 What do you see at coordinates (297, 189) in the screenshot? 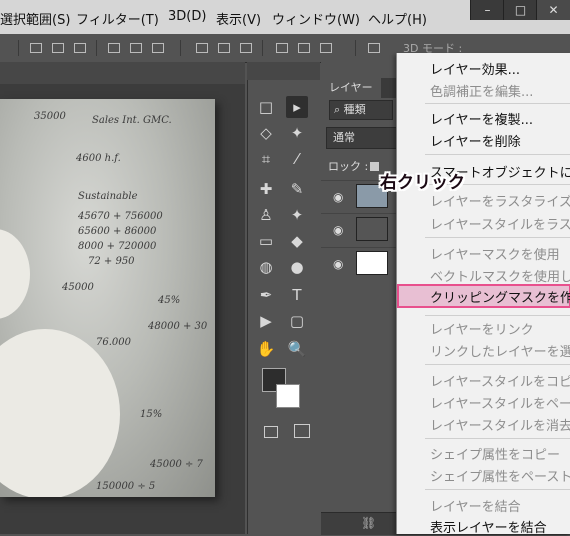
I see `brush-tool-icon: ✎` at bounding box center [297, 189].